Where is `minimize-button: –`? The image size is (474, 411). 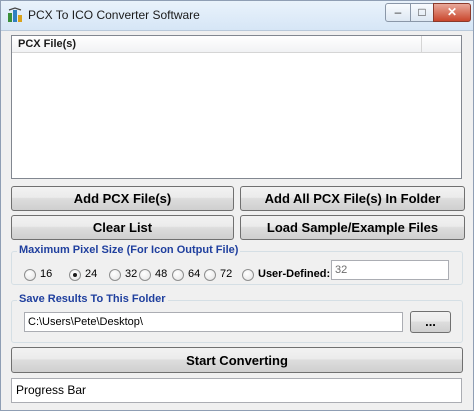 minimize-button: – is located at coordinates (398, 12).